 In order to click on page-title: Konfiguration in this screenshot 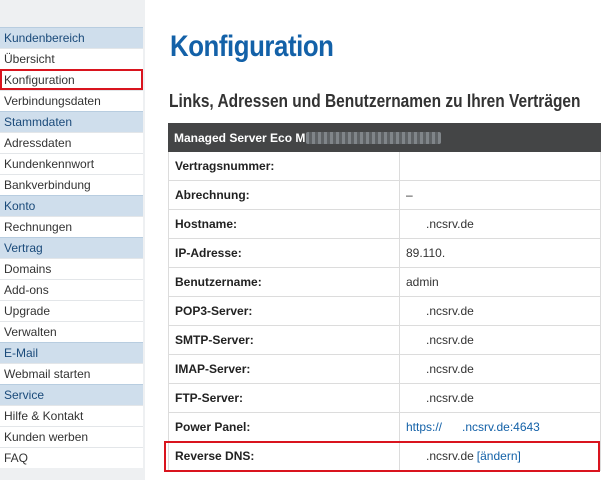, I will do `click(252, 46)`.